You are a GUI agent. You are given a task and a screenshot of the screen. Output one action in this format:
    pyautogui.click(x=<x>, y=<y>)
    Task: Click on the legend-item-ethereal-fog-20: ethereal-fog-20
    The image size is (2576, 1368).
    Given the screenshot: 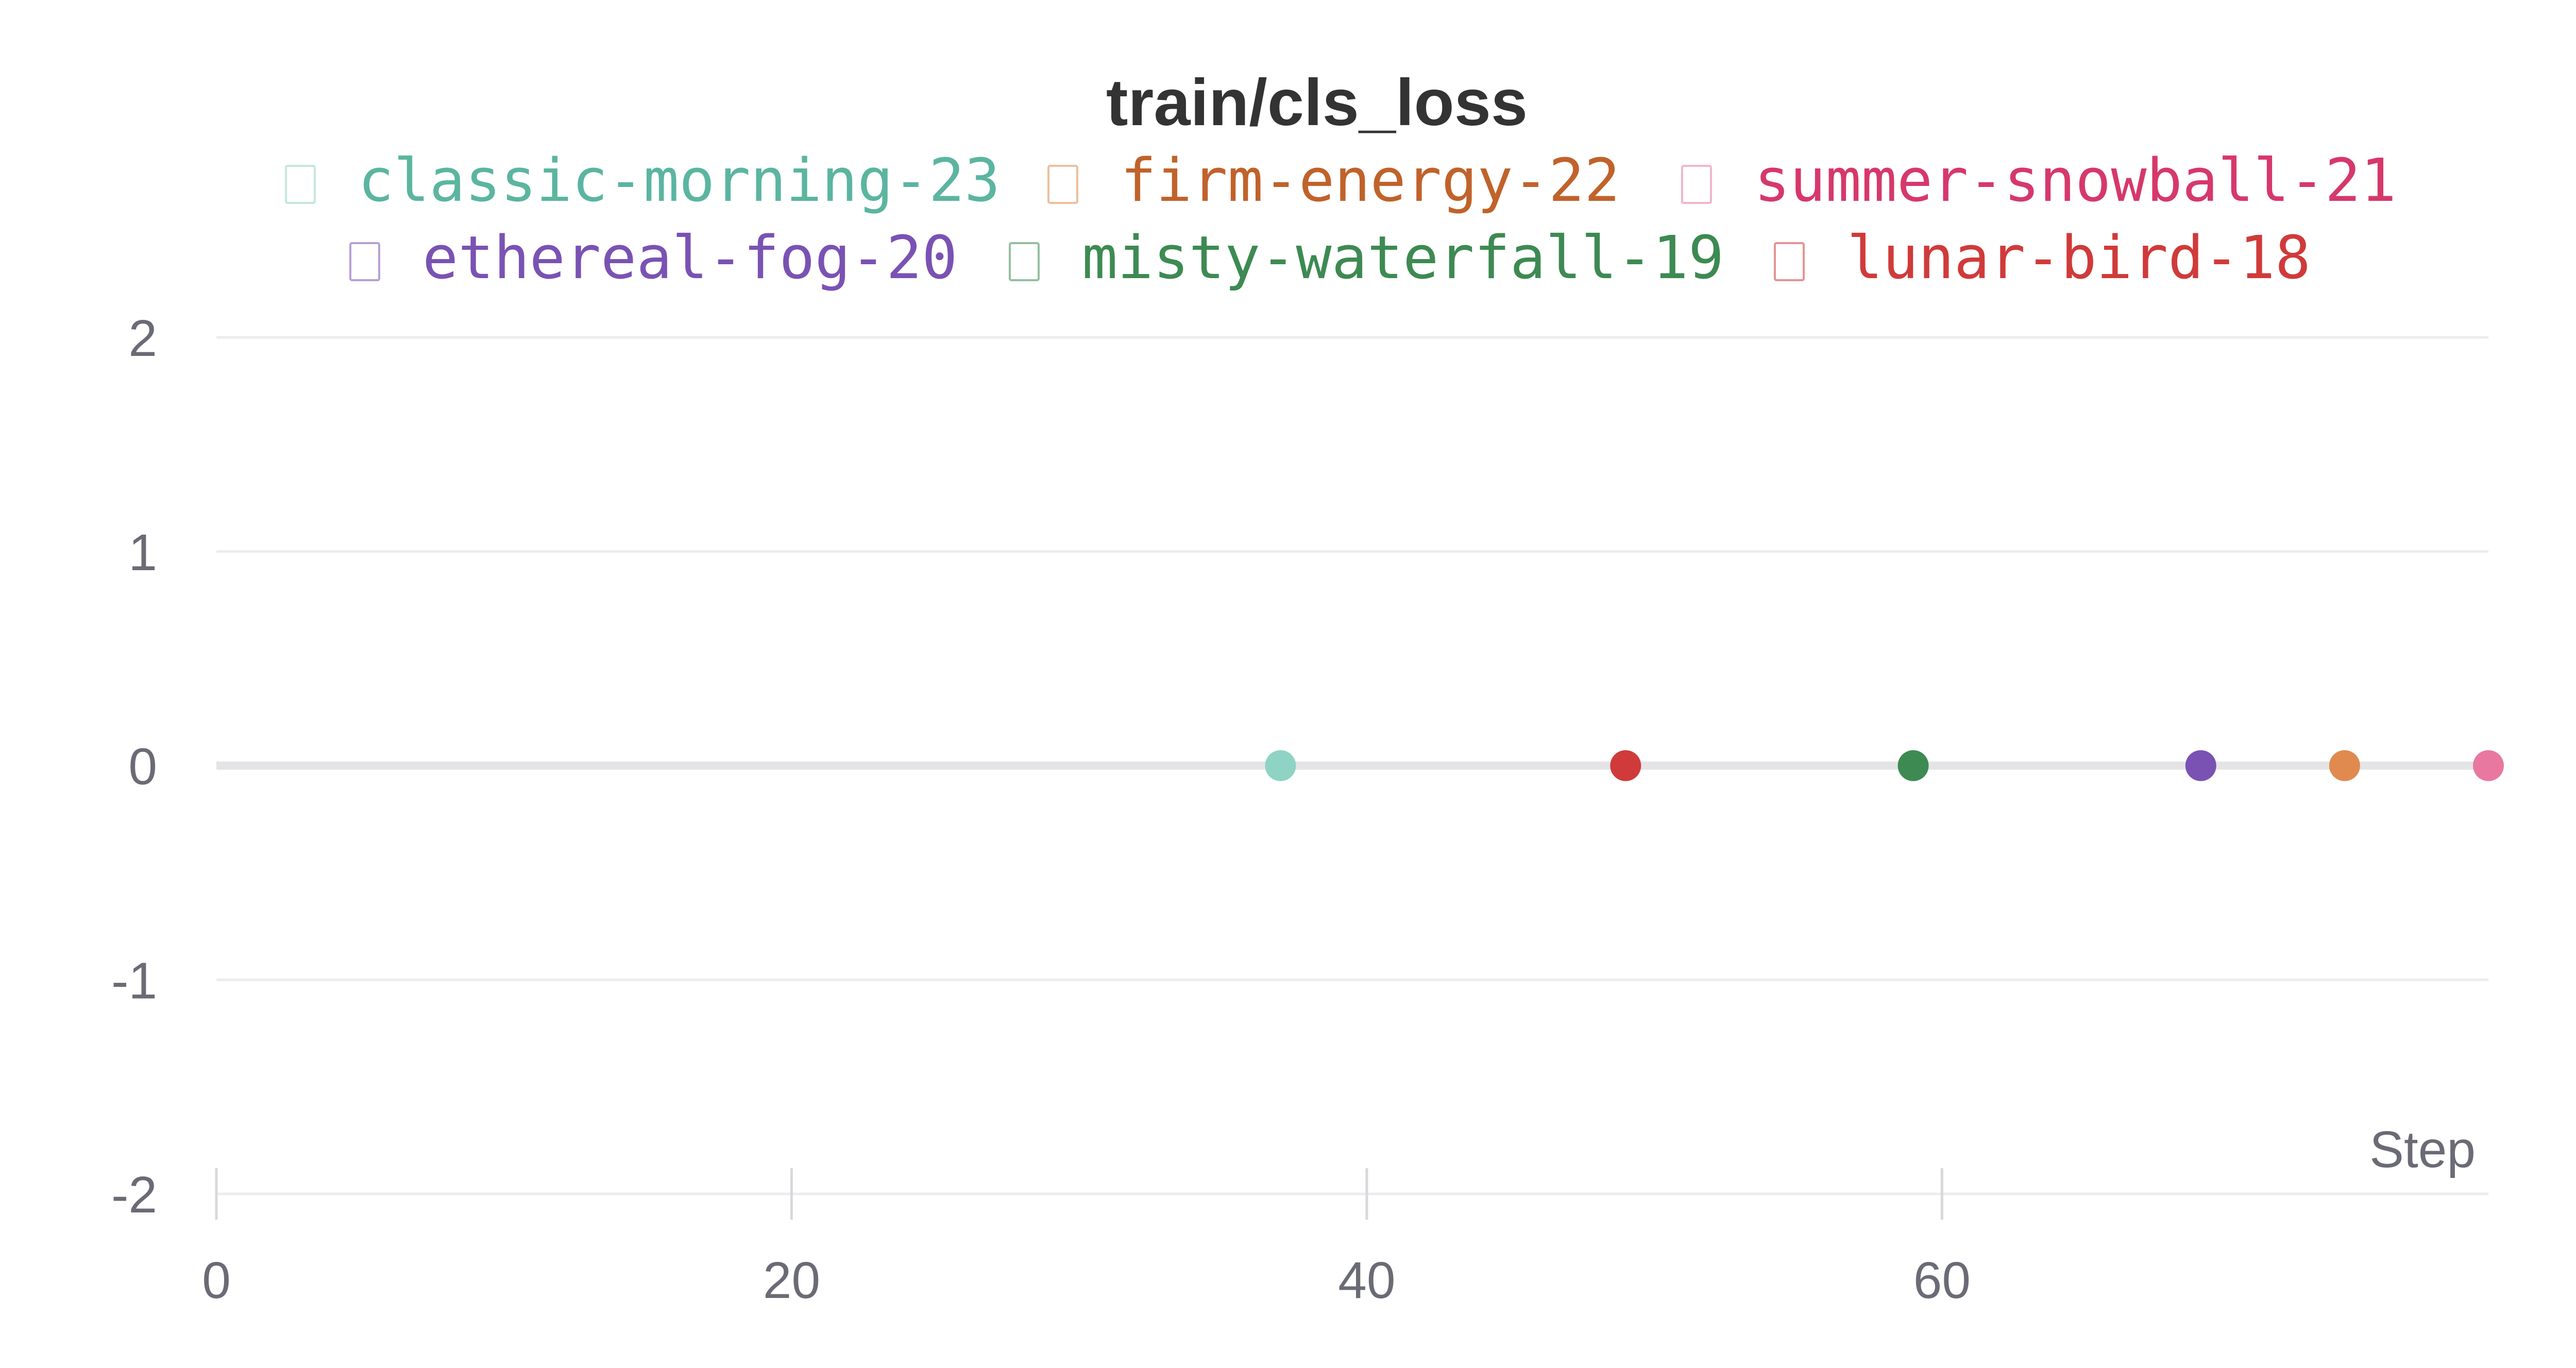 What is the action you would take?
    pyautogui.click(x=653, y=258)
    